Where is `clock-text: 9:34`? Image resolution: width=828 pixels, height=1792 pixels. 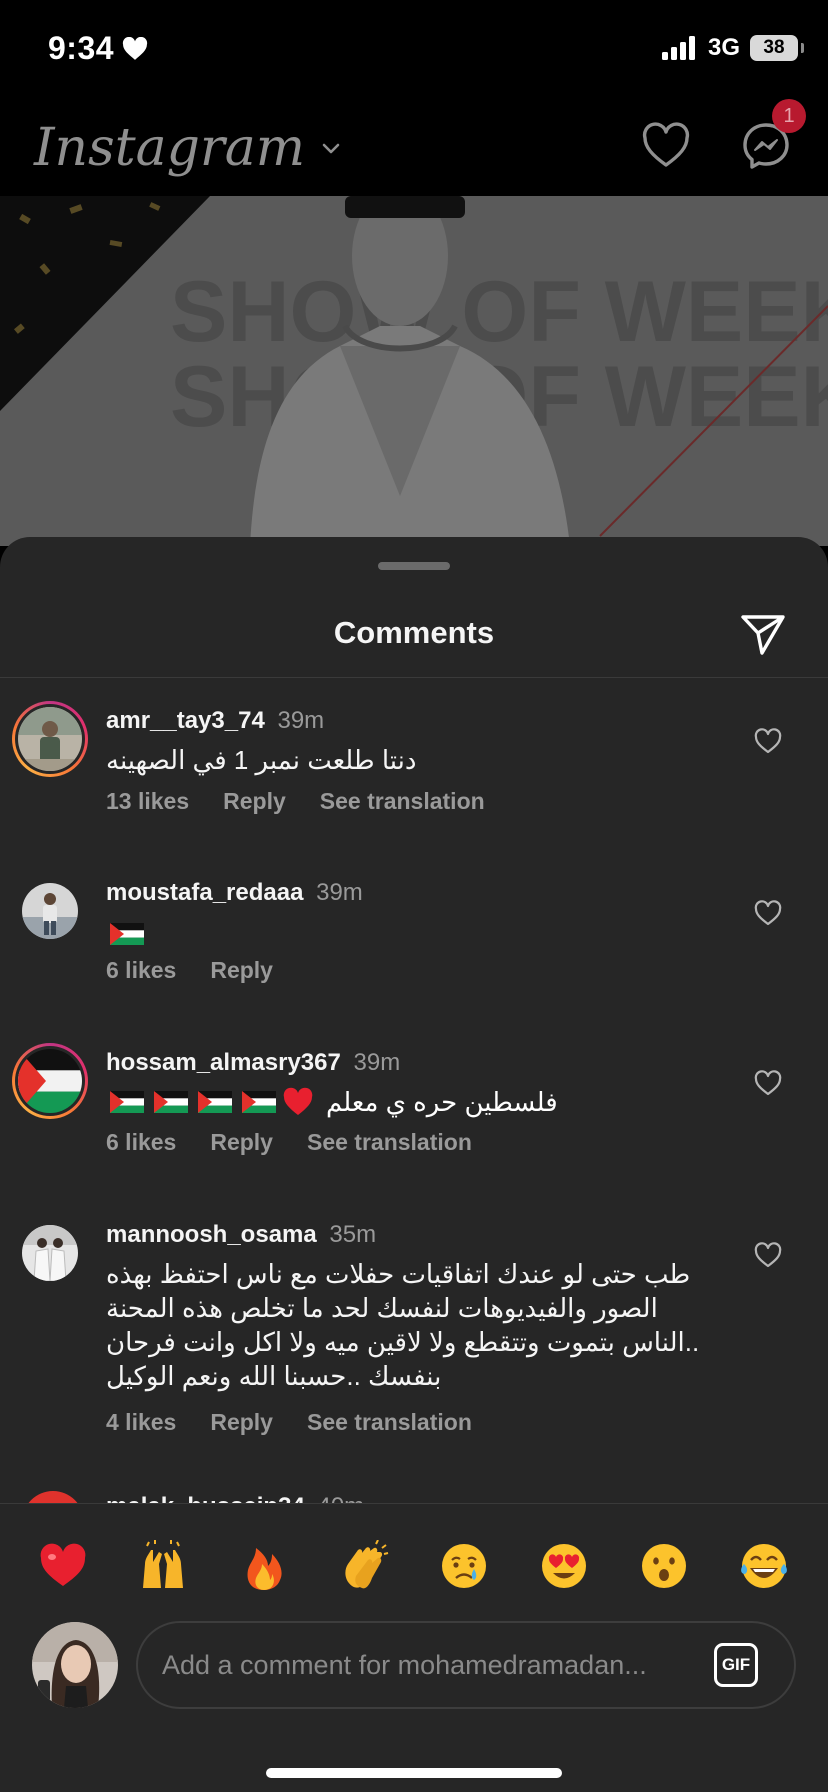
clock-text: 9:34 is located at coordinates (81, 48).